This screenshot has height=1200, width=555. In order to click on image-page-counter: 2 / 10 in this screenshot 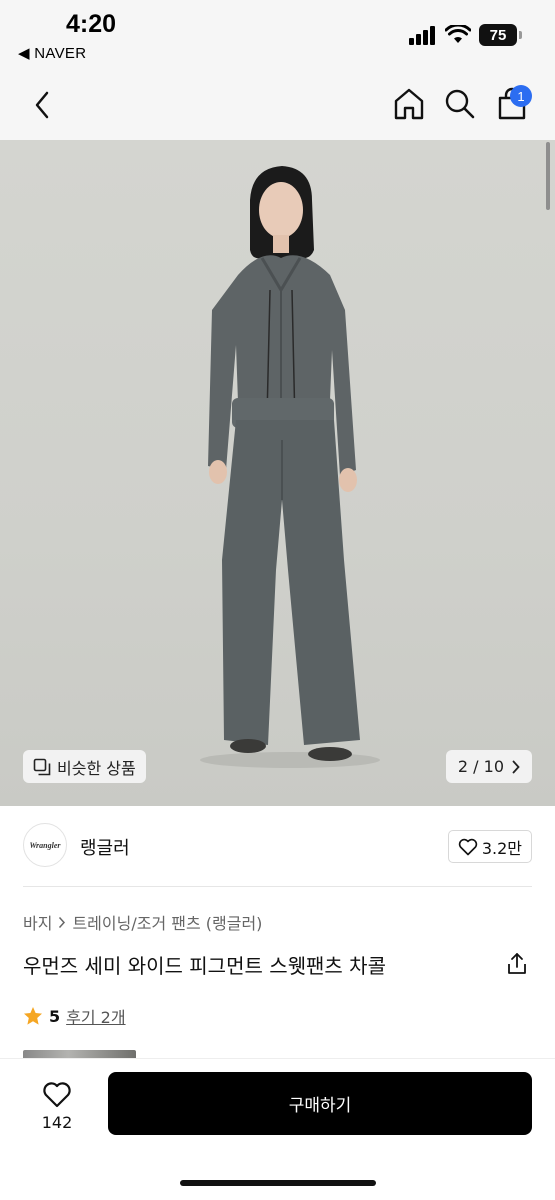, I will do `click(488, 766)`.